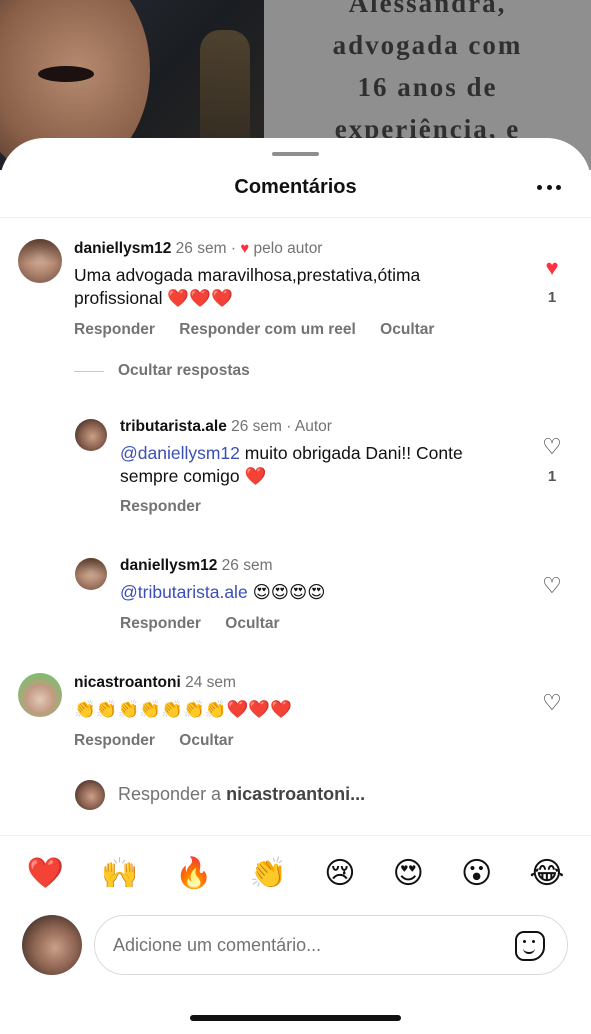 This screenshot has width=591, height=1034. I want to click on liked-by-author-label: pelo autor, so click(288, 248).